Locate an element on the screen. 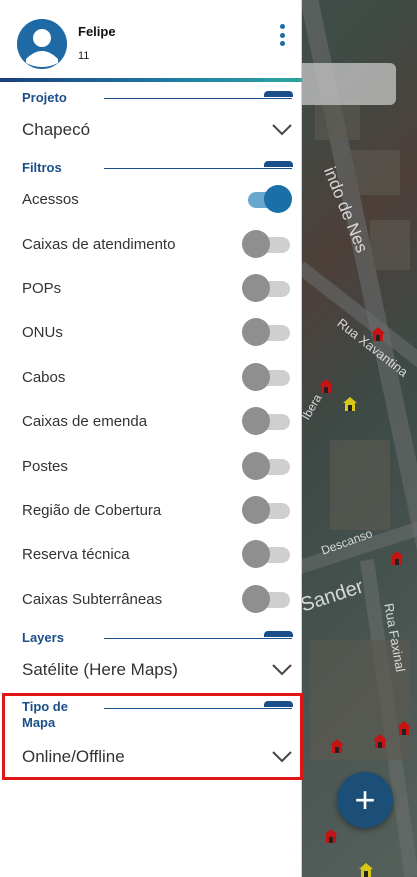 The image size is (417, 877). filter-label: Reserva técnica is located at coordinates (76, 554).